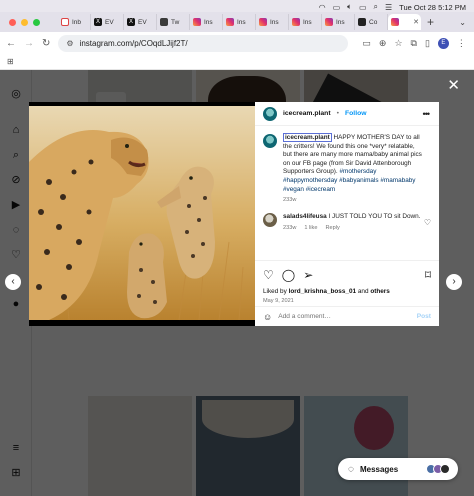 The width and height of the screenshot is (474, 496). Describe the element at coordinates (356, 113) in the screenshot. I see `follow-button: Follow` at that location.